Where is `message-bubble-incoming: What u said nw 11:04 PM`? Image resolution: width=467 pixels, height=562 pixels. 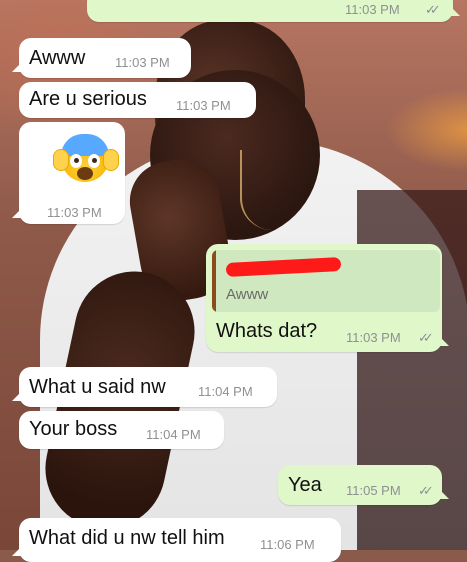 message-bubble-incoming: What u said nw 11:04 PM is located at coordinates (144, 387).